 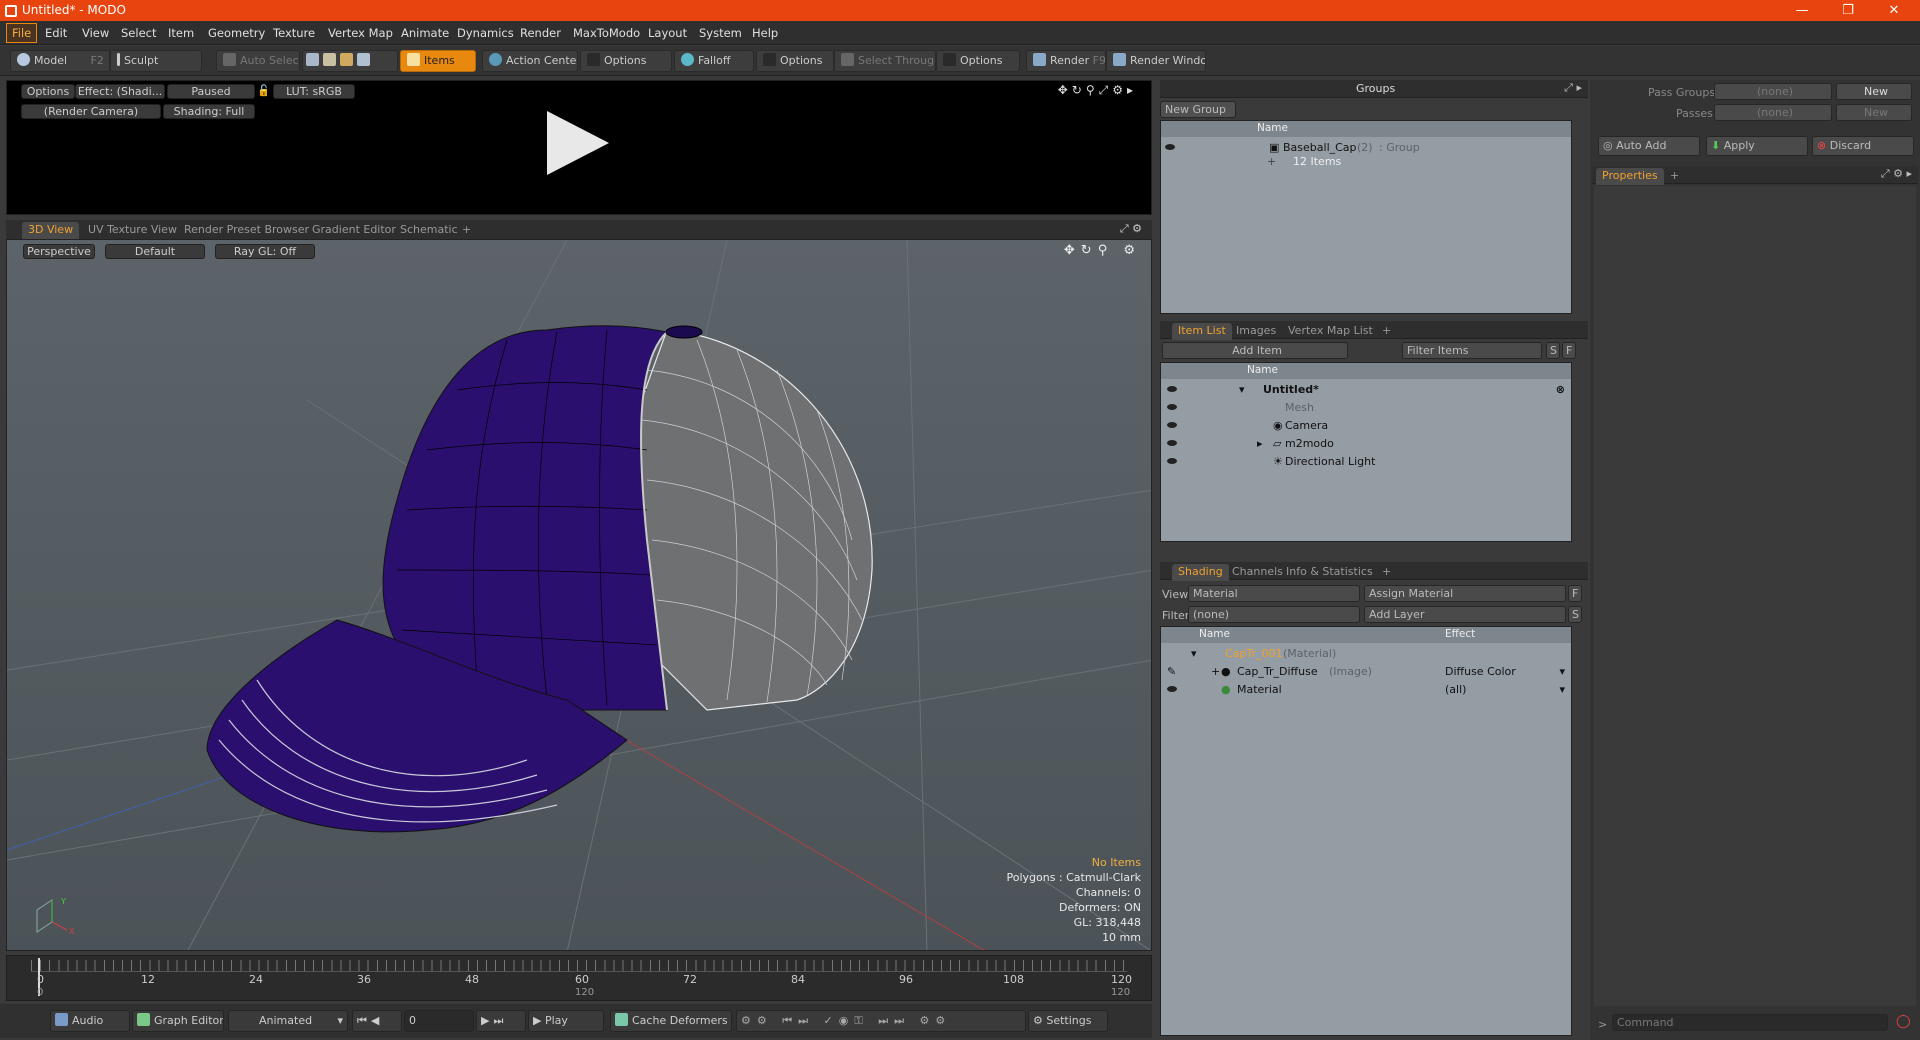 What do you see at coordinates (439, 1021) in the screenshot?
I see `current-frame-field: 0` at bounding box center [439, 1021].